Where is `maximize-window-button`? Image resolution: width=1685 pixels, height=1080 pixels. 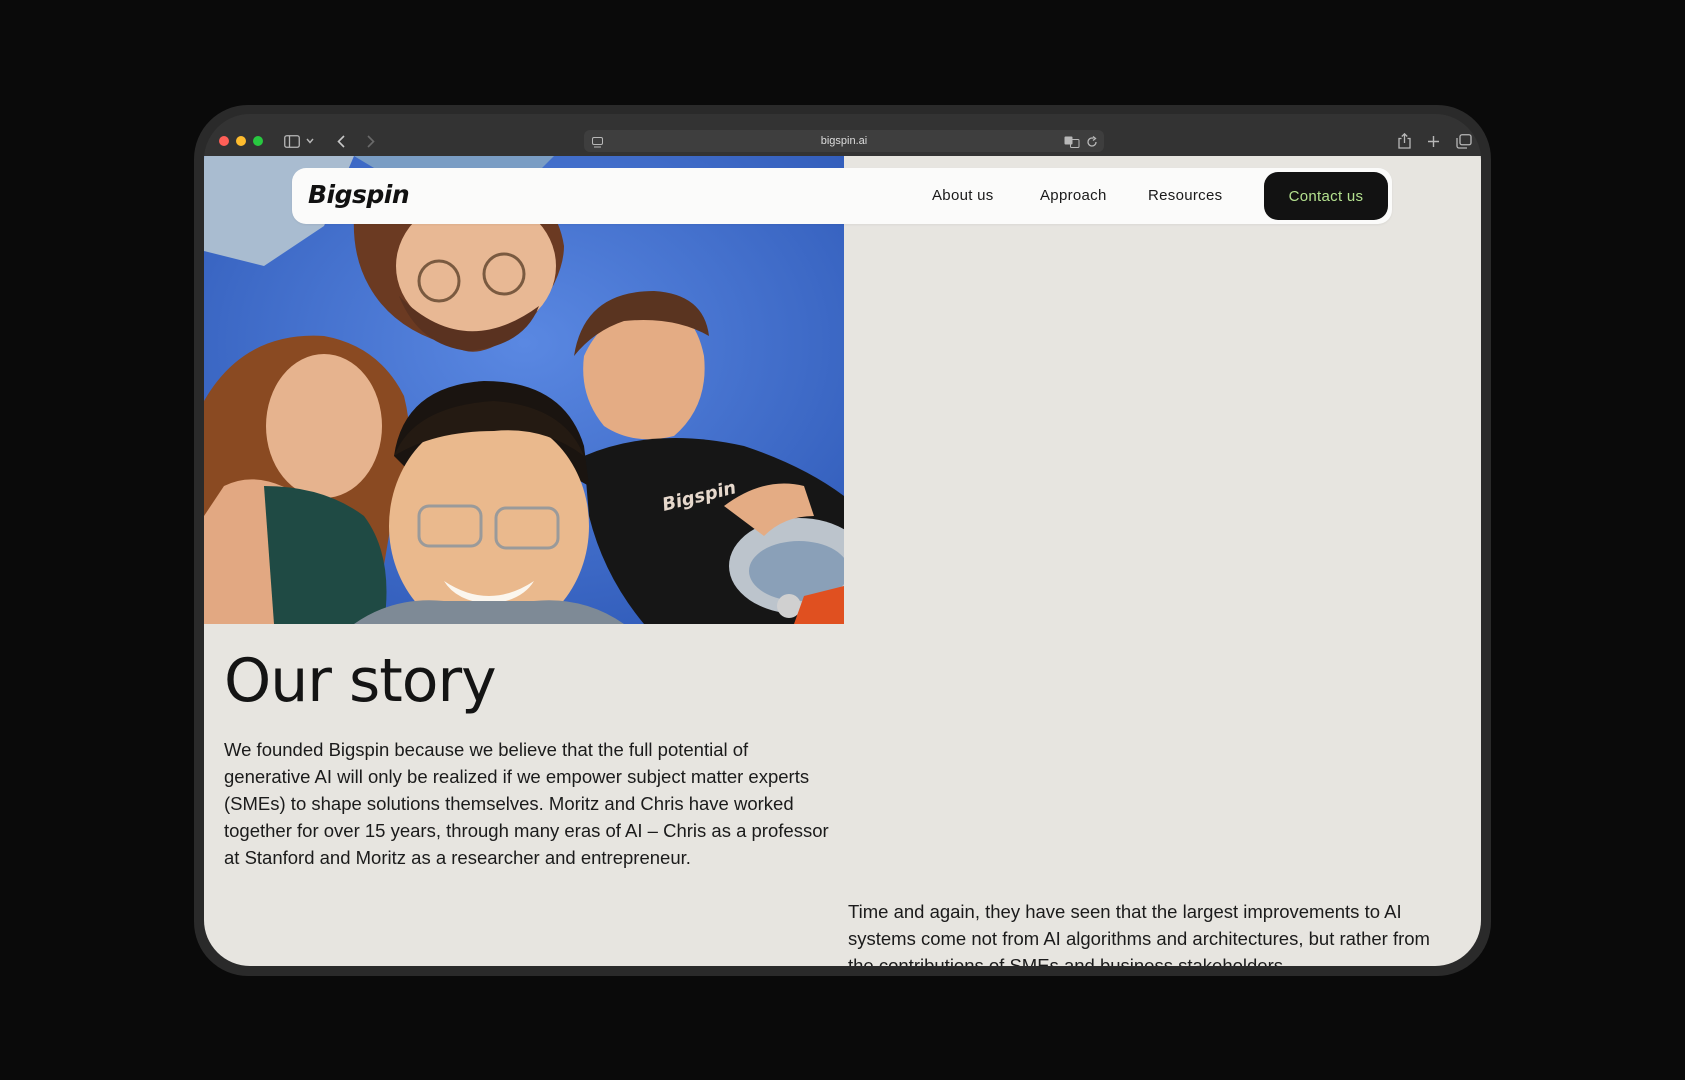 maximize-window-button is located at coordinates (258, 141).